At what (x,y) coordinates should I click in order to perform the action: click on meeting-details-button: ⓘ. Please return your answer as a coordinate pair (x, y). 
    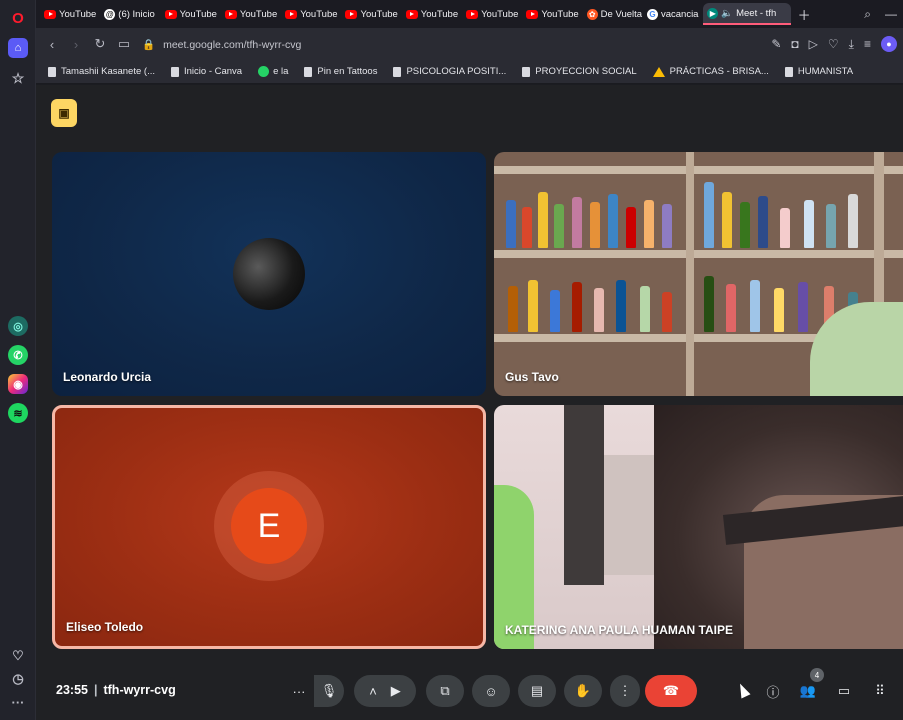
    Looking at the image, I should click on (773, 691).